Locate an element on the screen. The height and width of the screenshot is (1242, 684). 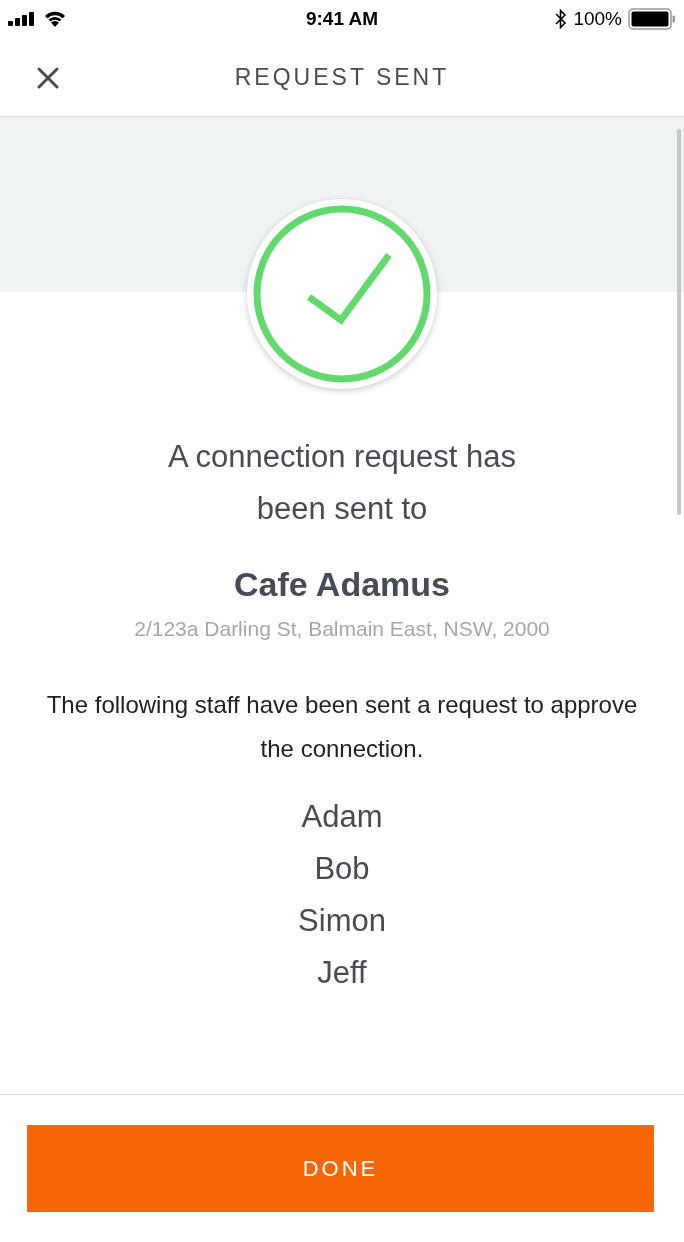
confirmation-message: A connection request has been sent to is located at coordinates (342, 483).